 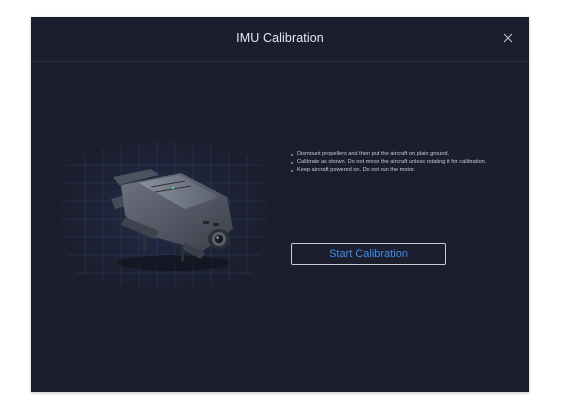 I want to click on dialog-title: IMU Calibration, so click(x=280, y=38).